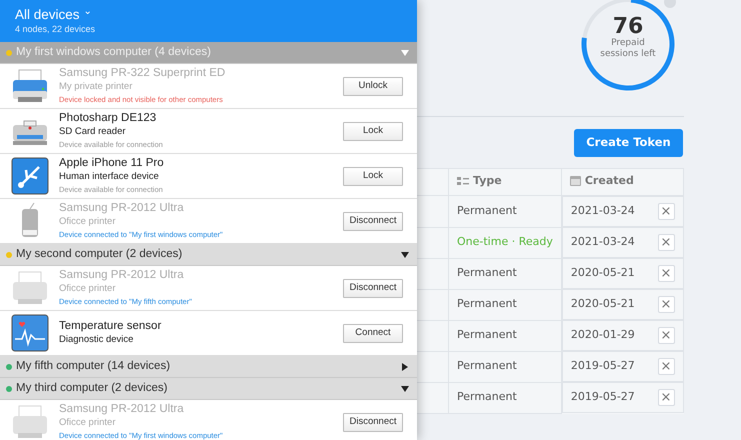 The image size is (741, 440). I want to click on table-cell: One-time · Ready, so click(505, 242).